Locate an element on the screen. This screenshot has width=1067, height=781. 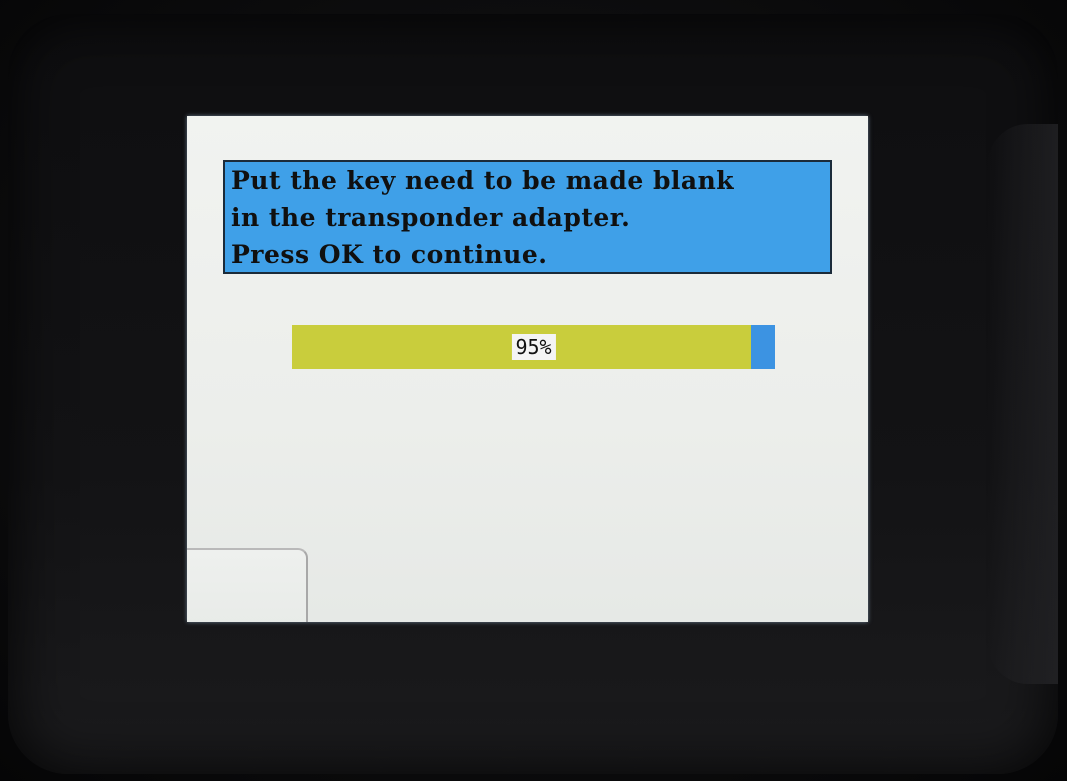
instruction-line-2: in the transponder adapter. is located at coordinates (431, 217).